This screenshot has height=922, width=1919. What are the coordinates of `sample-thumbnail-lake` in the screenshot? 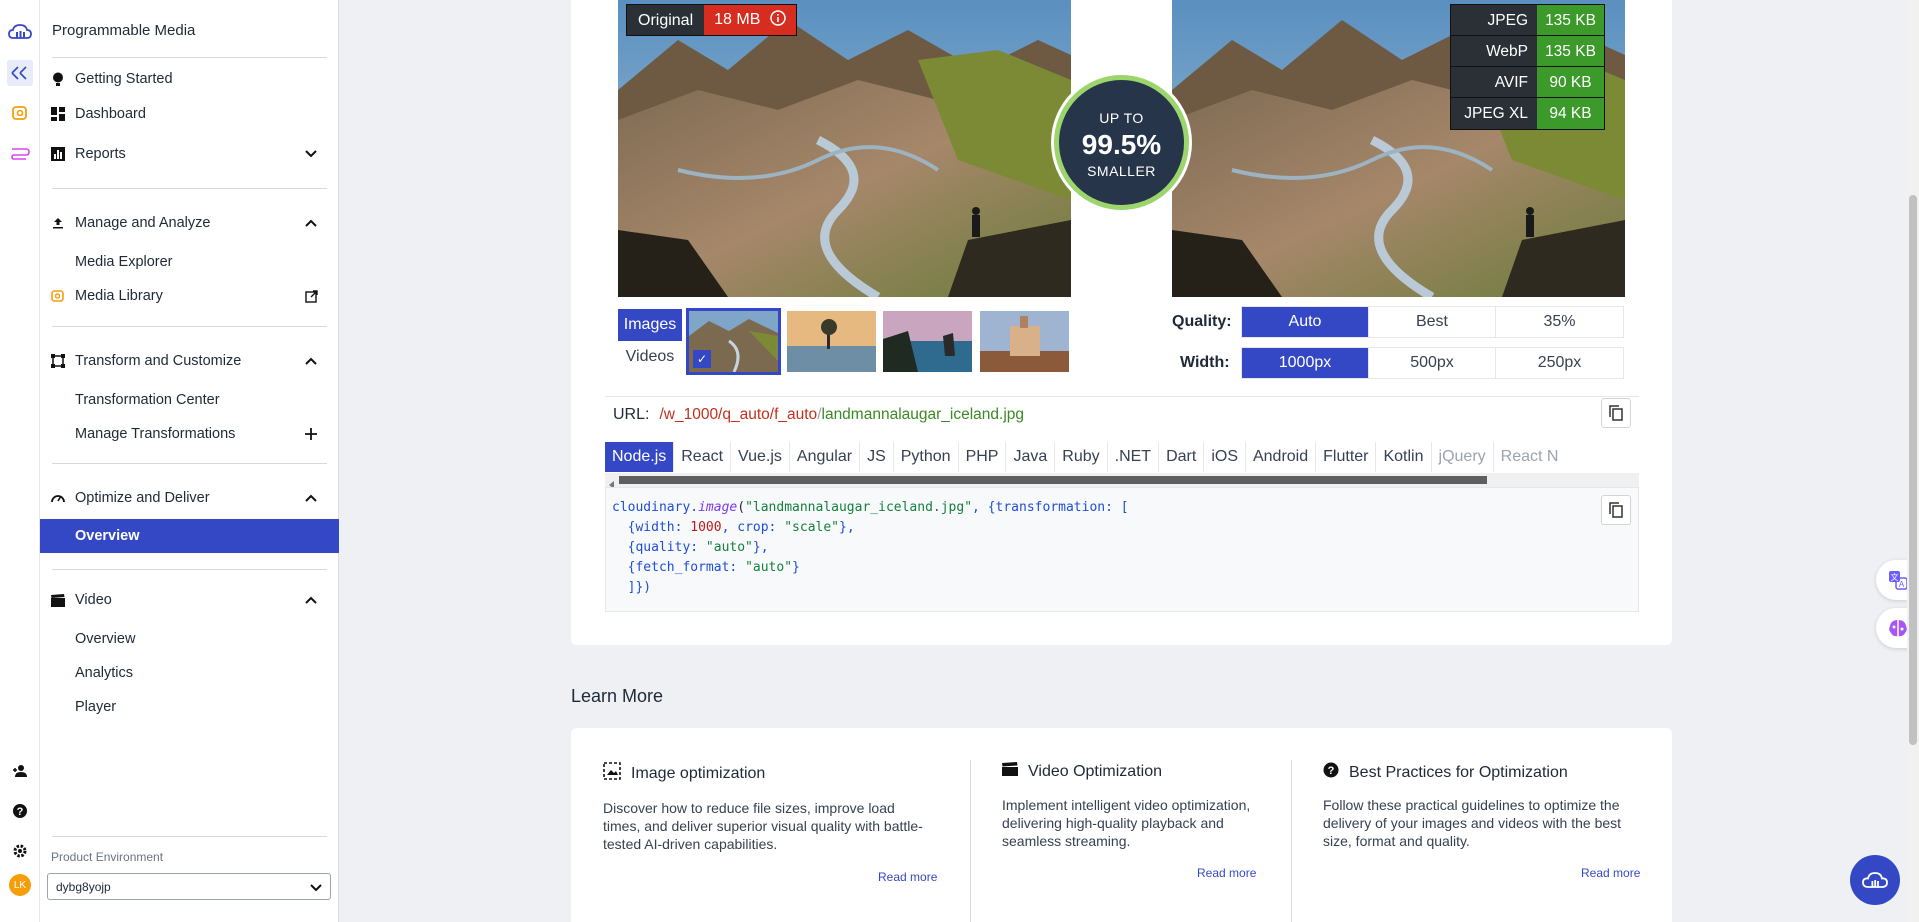 It's located at (831, 341).